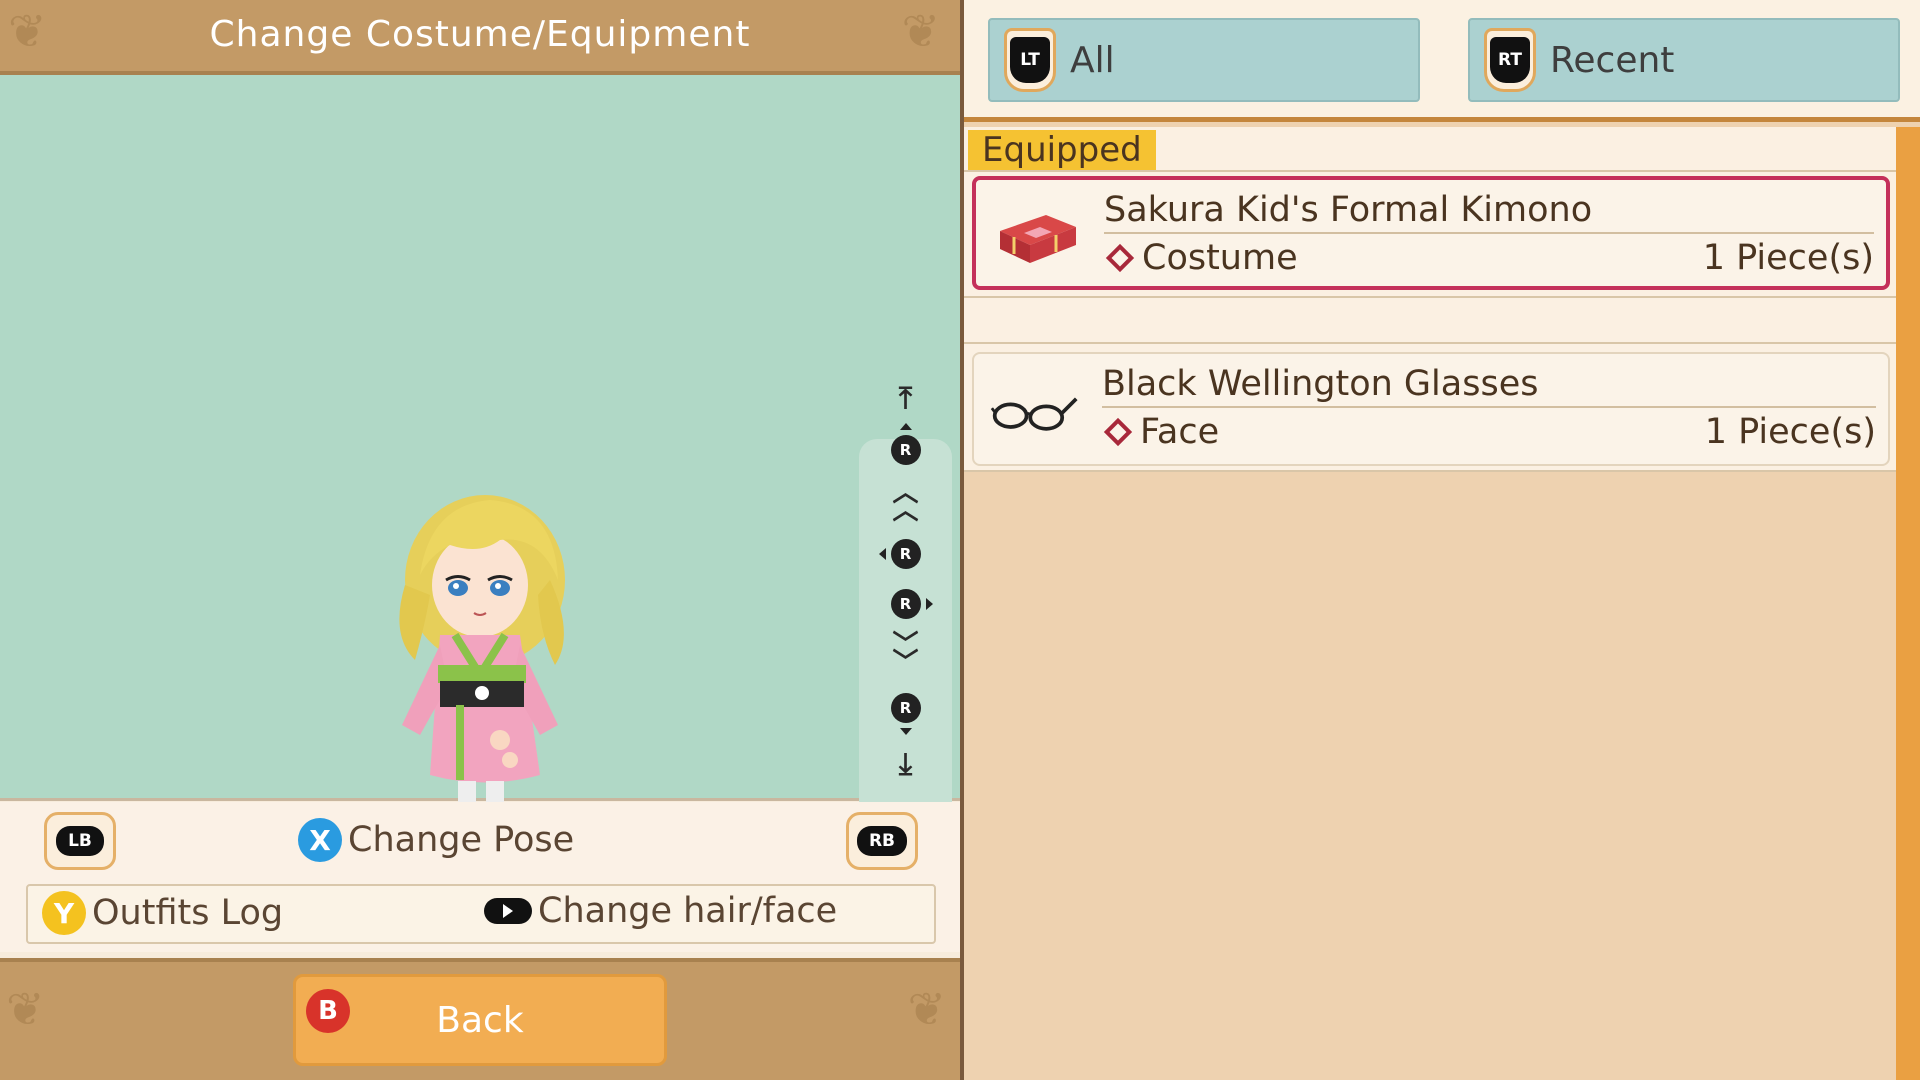  What do you see at coordinates (1092, 60) in the screenshot?
I see `tab-label: All` at bounding box center [1092, 60].